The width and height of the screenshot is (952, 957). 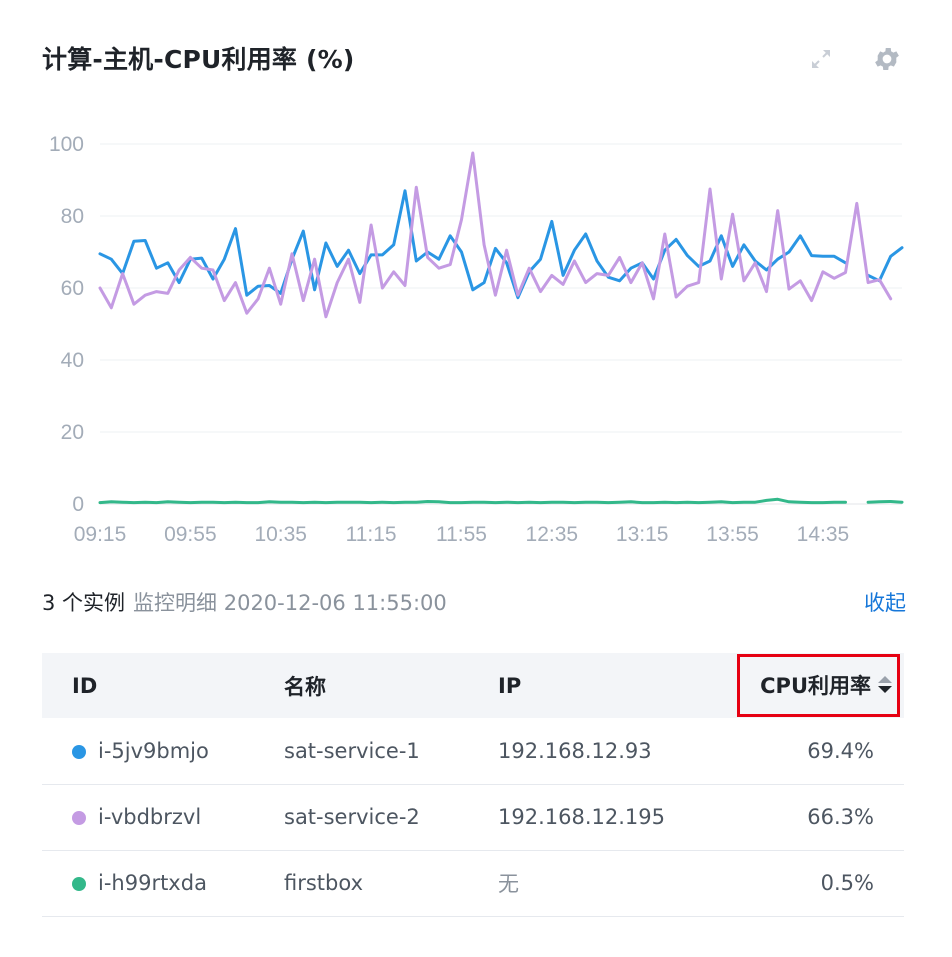 I want to click on fullscreen-icon, so click(x=821, y=59).